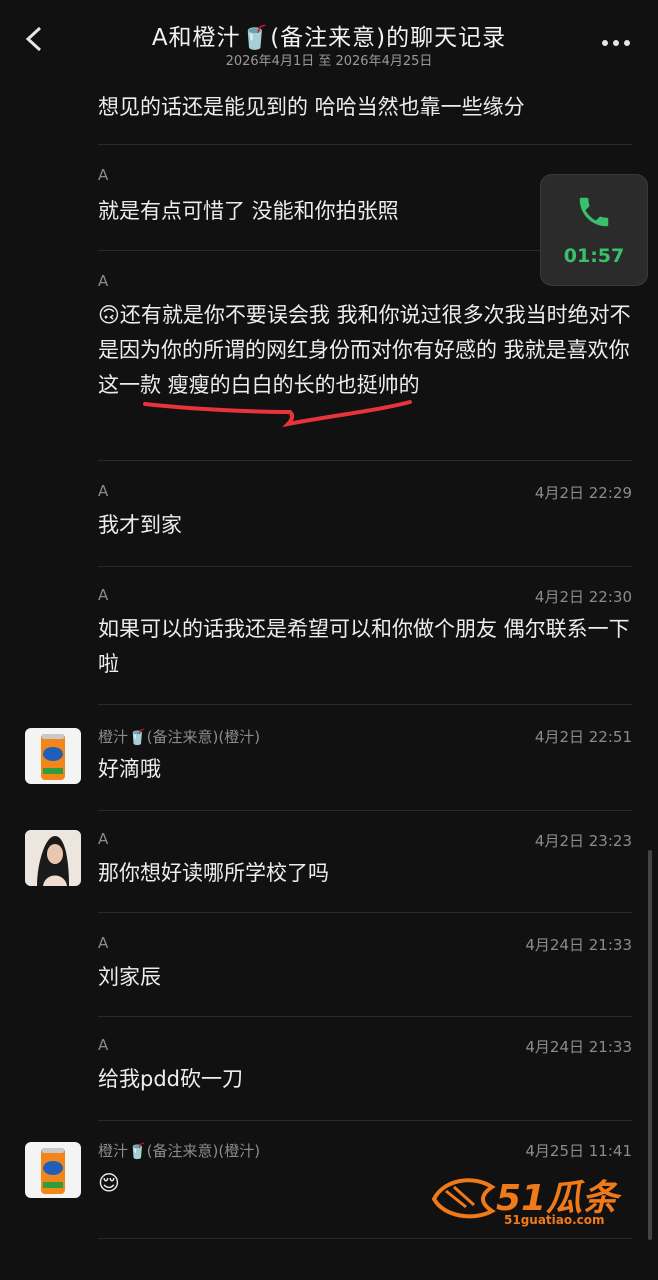 This screenshot has height=1280, width=658. What do you see at coordinates (311, 107) in the screenshot?
I see `message-text: 想见的话还是能见到的 哈哈当然也靠一些缘分` at bounding box center [311, 107].